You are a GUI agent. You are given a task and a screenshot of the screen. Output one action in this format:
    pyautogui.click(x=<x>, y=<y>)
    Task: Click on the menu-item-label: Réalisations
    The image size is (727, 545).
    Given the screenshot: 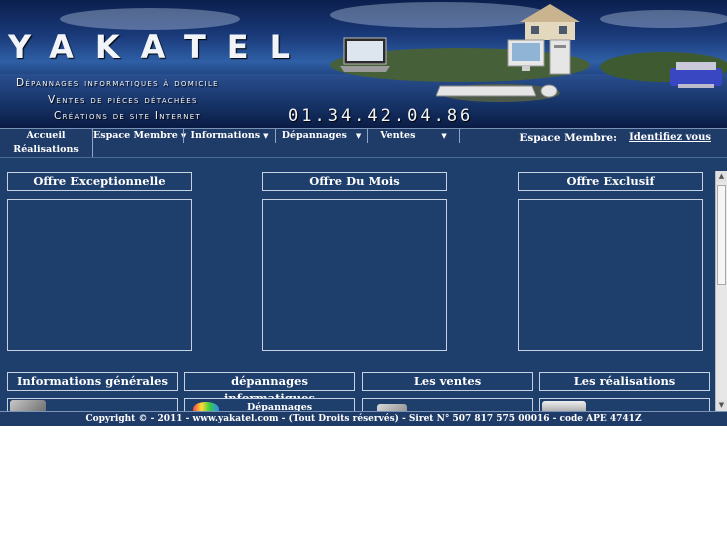 What is the action you would take?
    pyautogui.click(x=46, y=149)
    